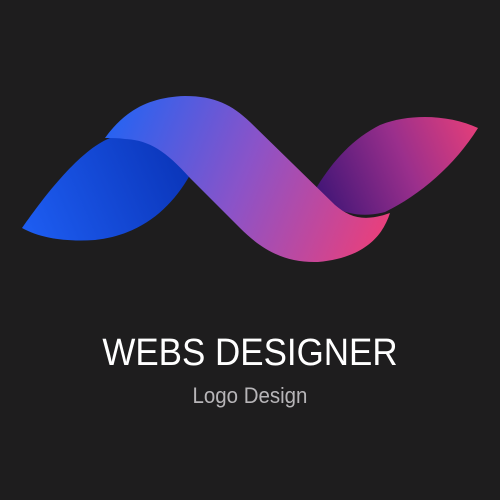  What do you see at coordinates (250, 353) in the screenshot?
I see `brand-name: WEBS DESIGNER` at bounding box center [250, 353].